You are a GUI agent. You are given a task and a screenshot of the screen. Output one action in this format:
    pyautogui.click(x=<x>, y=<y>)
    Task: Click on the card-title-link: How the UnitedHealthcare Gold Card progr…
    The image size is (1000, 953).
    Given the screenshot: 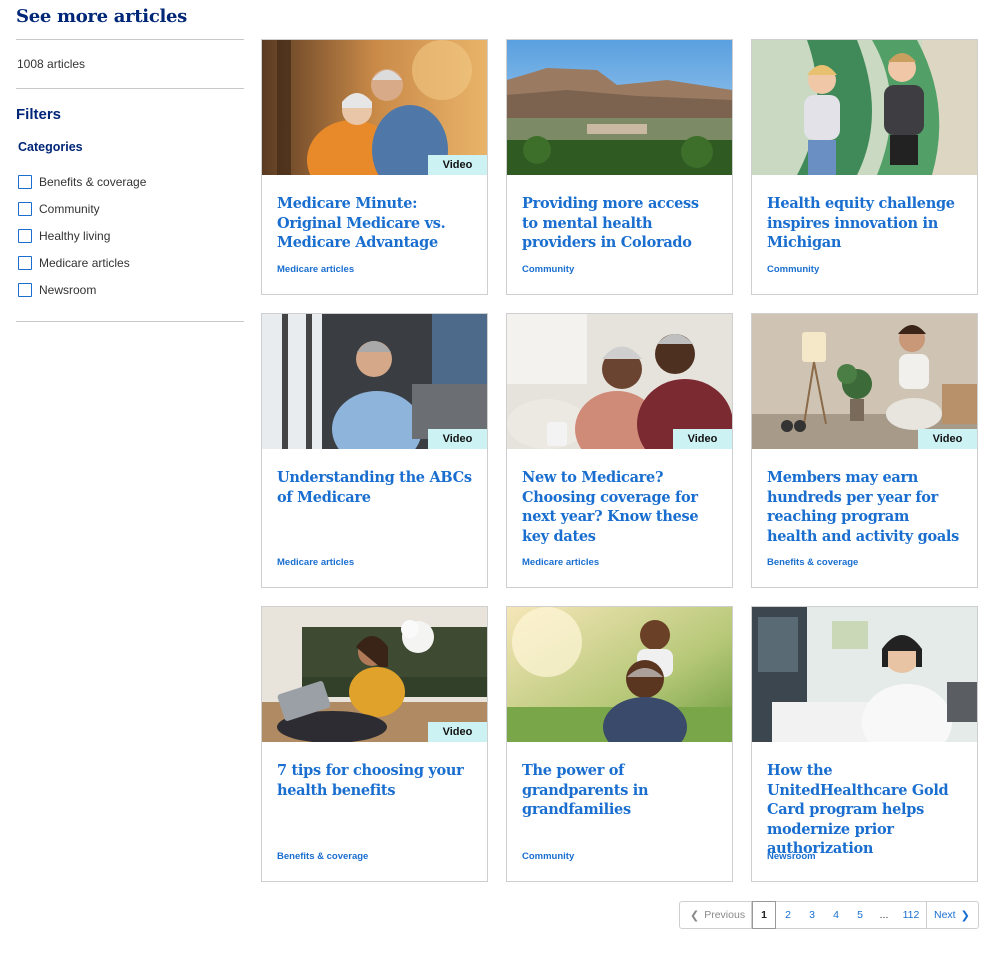 What is the action you would take?
    pyautogui.click(x=865, y=810)
    